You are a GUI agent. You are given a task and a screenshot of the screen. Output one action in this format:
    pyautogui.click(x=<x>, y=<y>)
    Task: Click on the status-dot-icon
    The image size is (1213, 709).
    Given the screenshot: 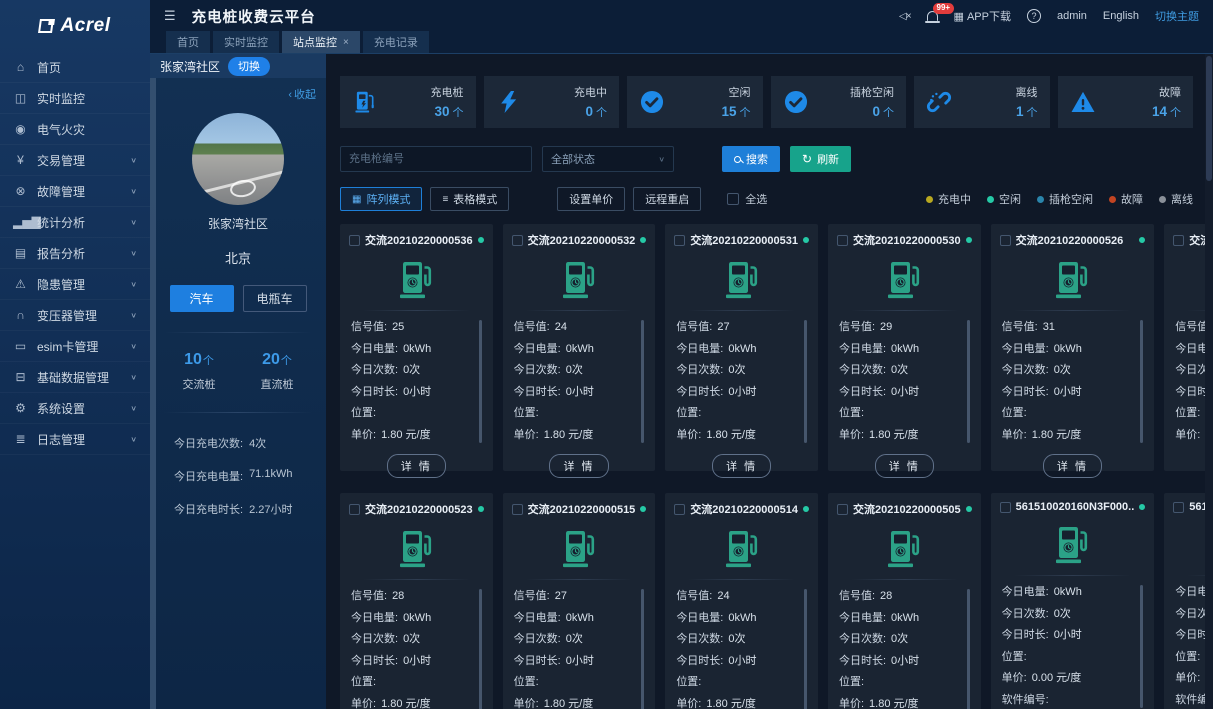 What is the action you would take?
    pyautogui.click(x=480, y=509)
    